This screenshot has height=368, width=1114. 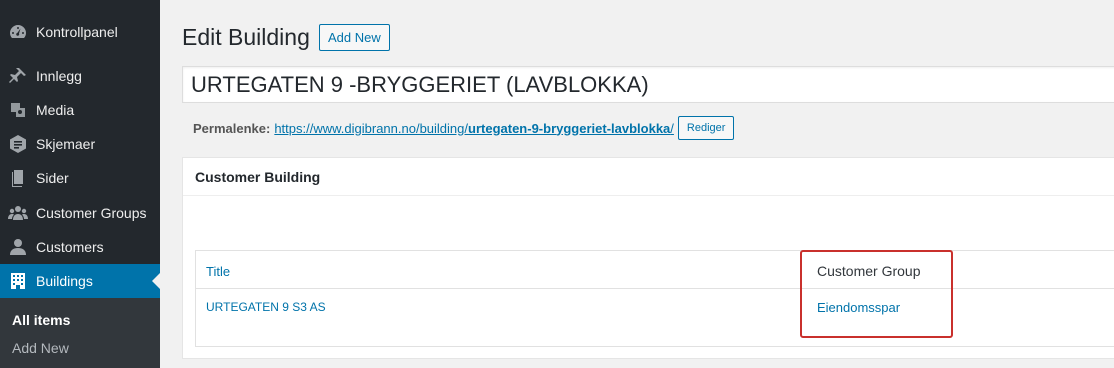 I want to click on sidebar-item-label: Media, so click(x=55, y=110).